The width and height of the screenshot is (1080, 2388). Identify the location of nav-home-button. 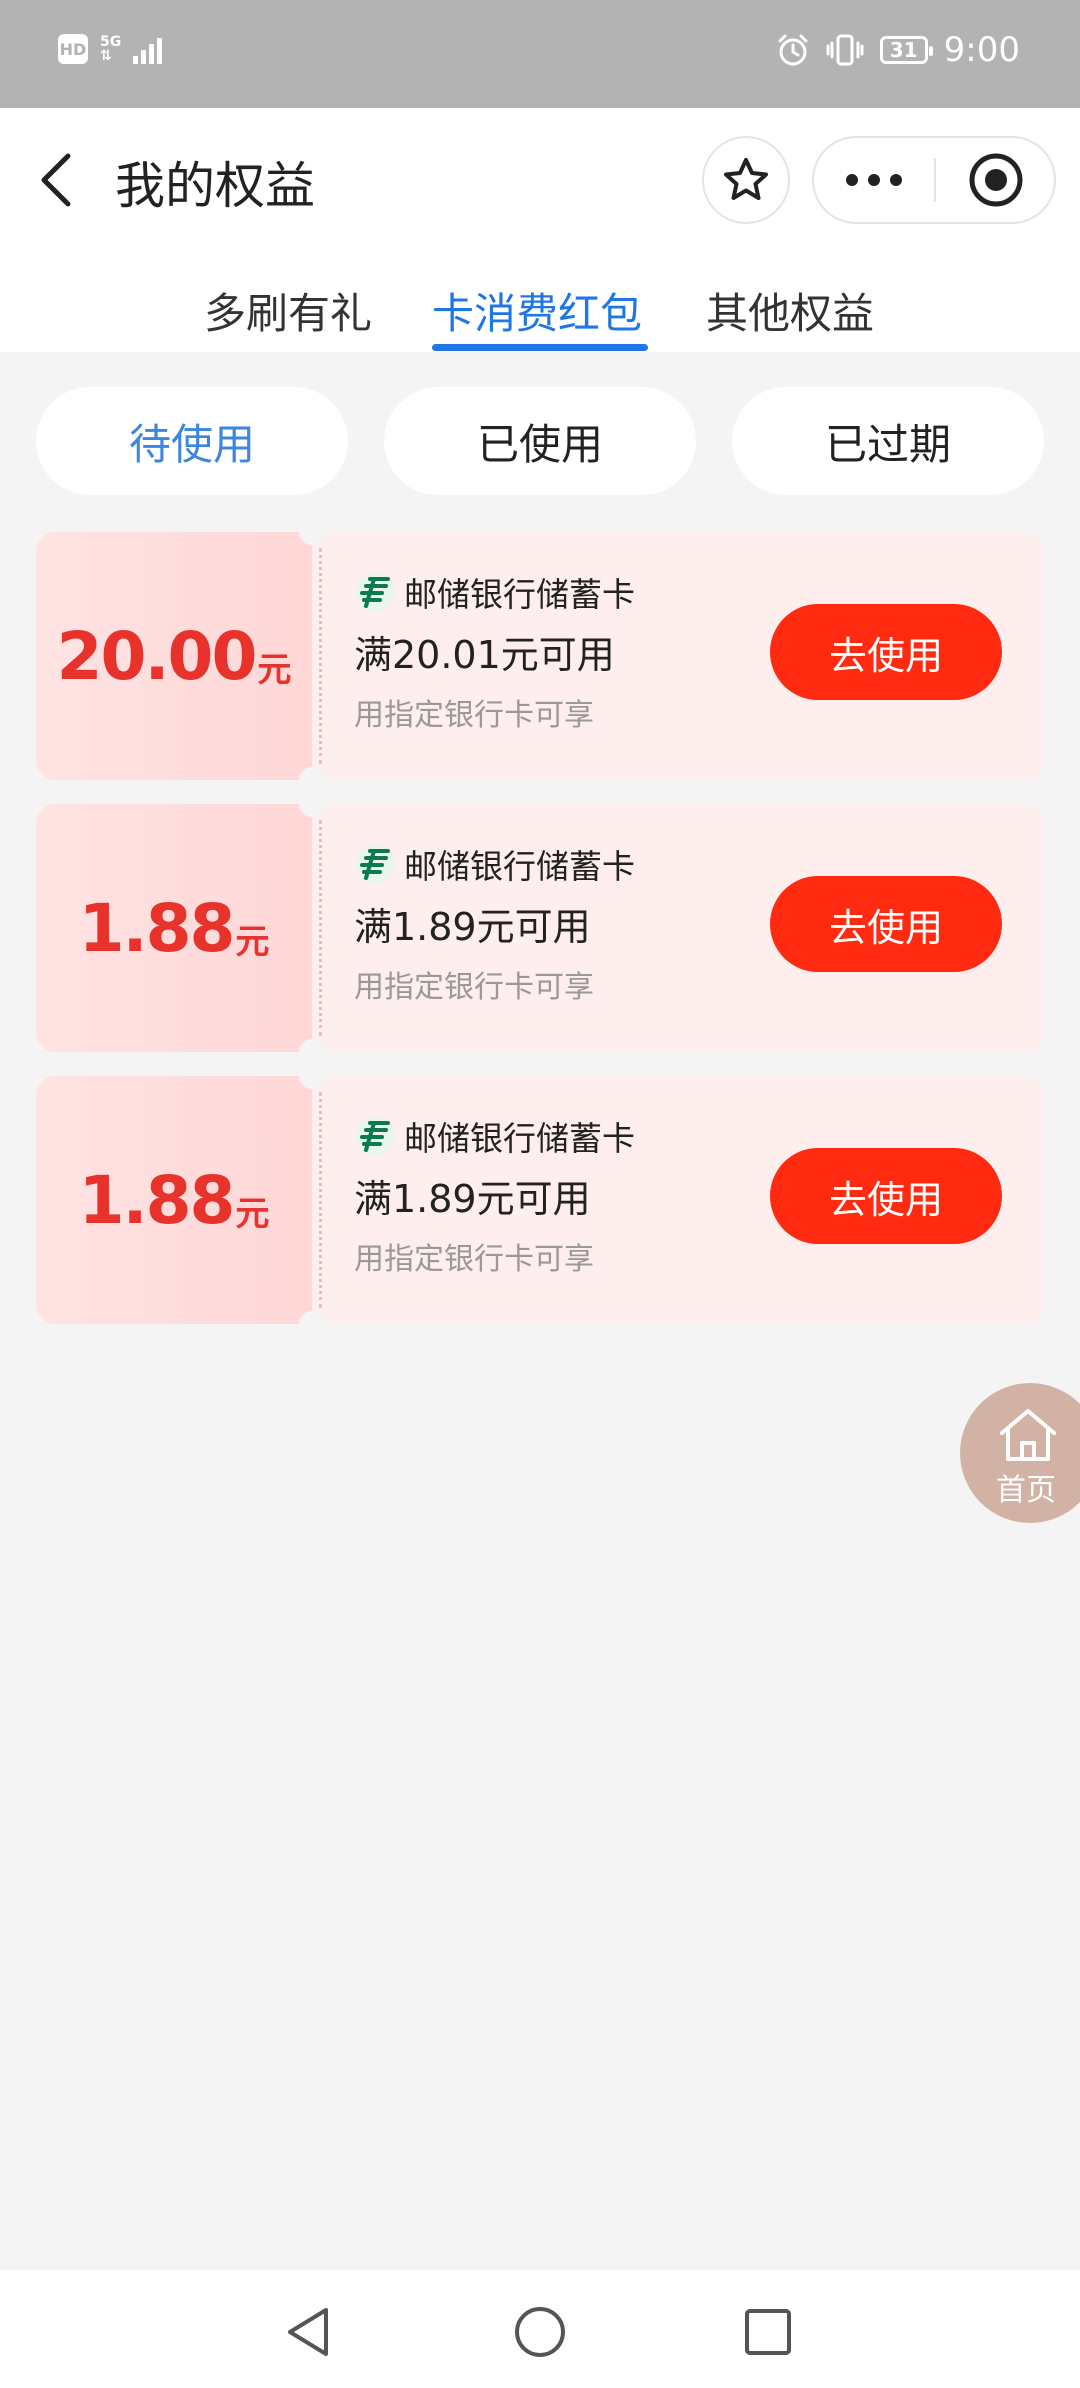
(540, 2332).